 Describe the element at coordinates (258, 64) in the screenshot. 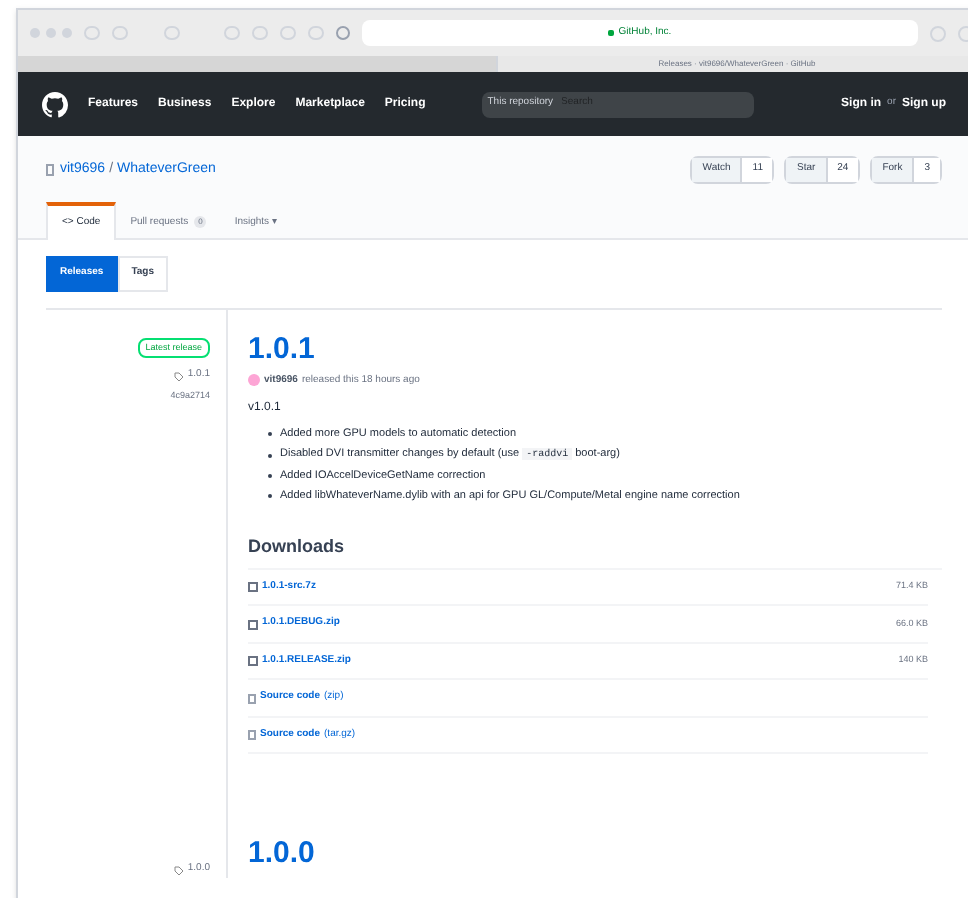

I see `browser-tab` at that location.